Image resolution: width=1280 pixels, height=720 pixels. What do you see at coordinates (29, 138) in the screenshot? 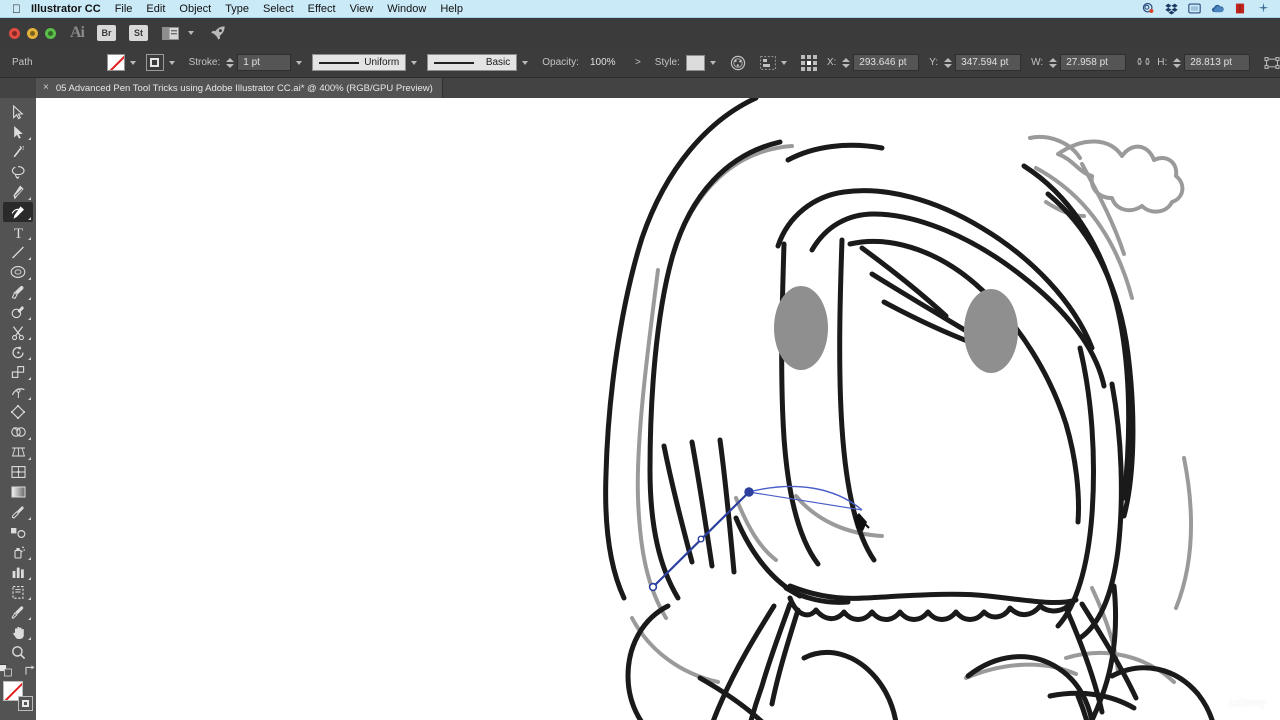
I see `direct-selection-flyout-icon` at bounding box center [29, 138].